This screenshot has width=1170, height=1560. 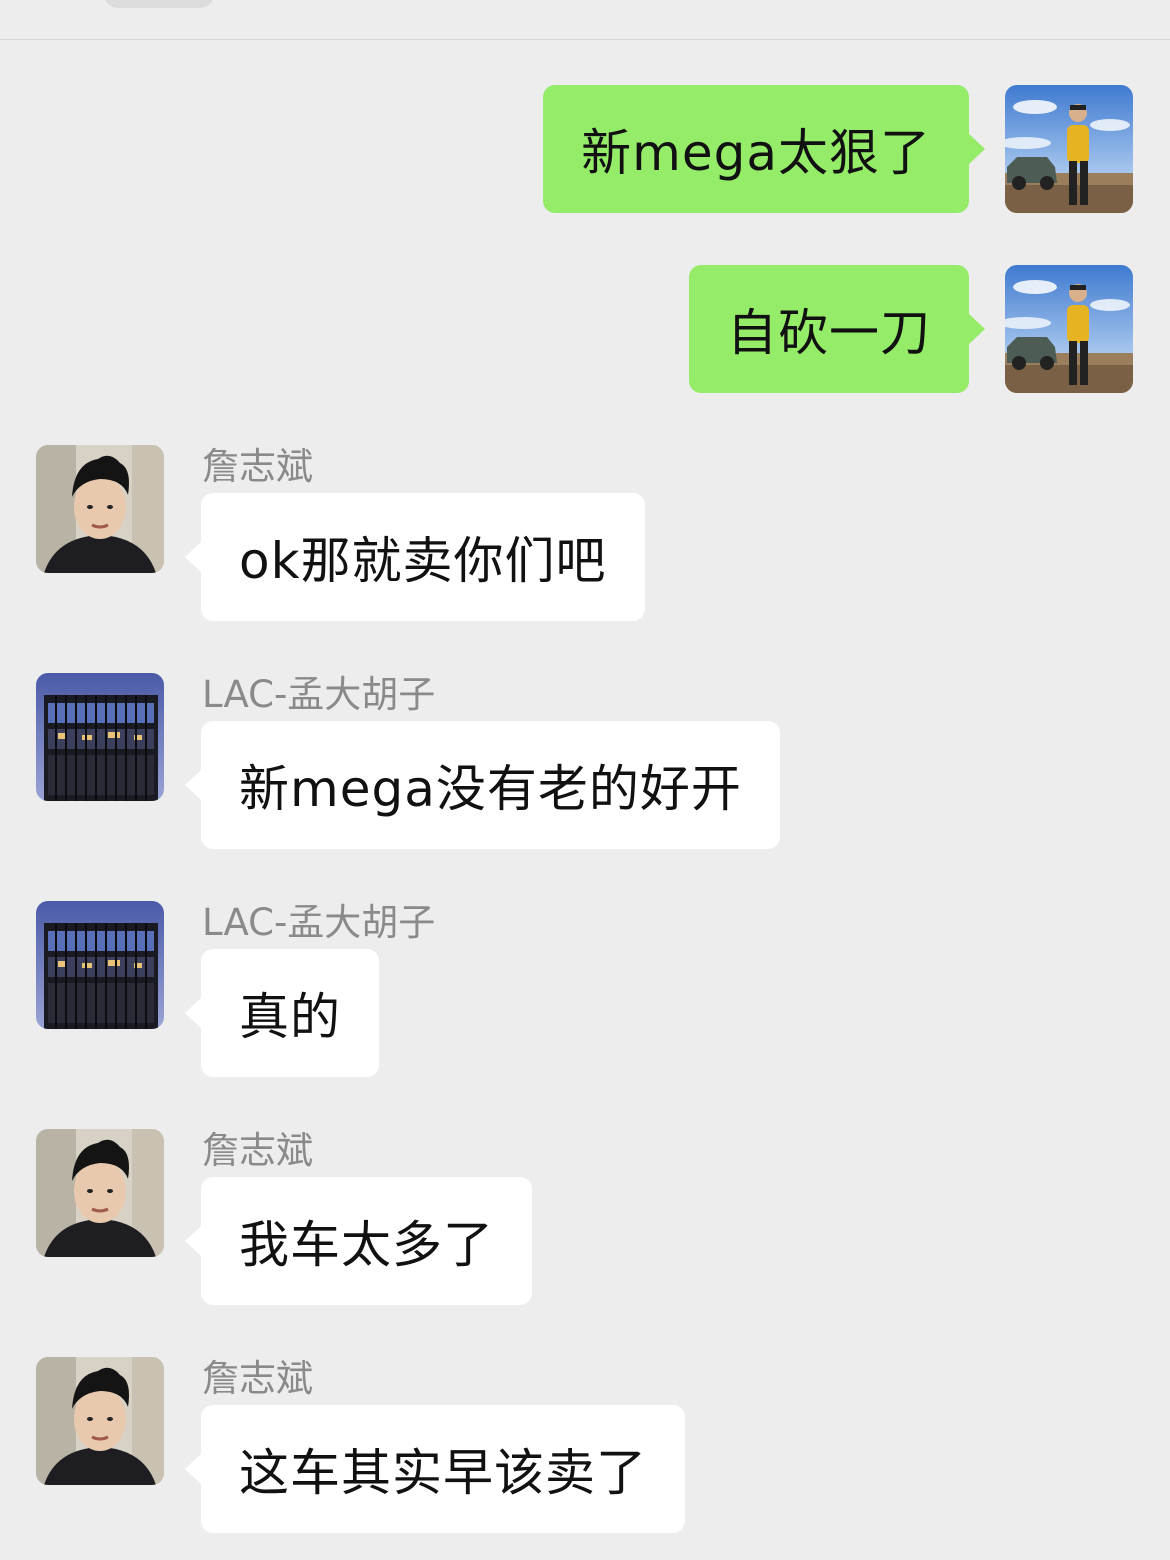 What do you see at coordinates (415, 557) in the screenshot?
I see `message-bubble-incoming: ok那就卖你们吧` at bounding box center [415, 557].